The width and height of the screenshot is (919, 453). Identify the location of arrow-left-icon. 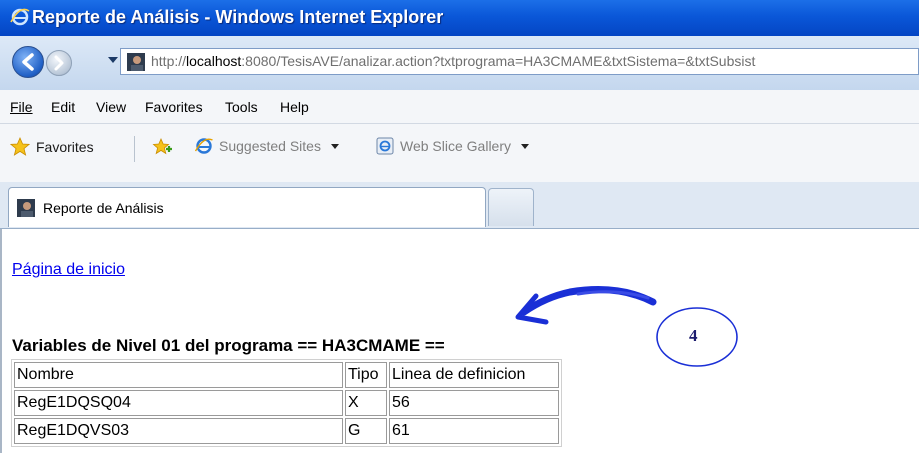
(28, 62).